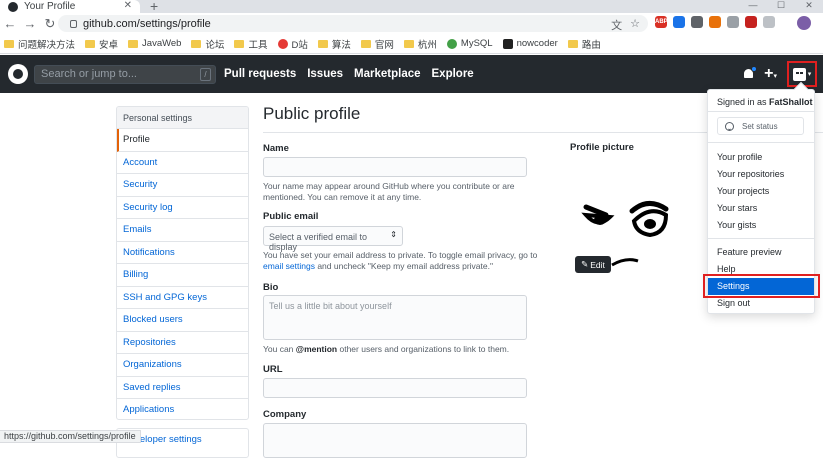 This screenshot has height=458, width=823. Describe the element at coordinates (761, 208) in the screenshot. I see `menu-your-stars: Your stars` at that location.